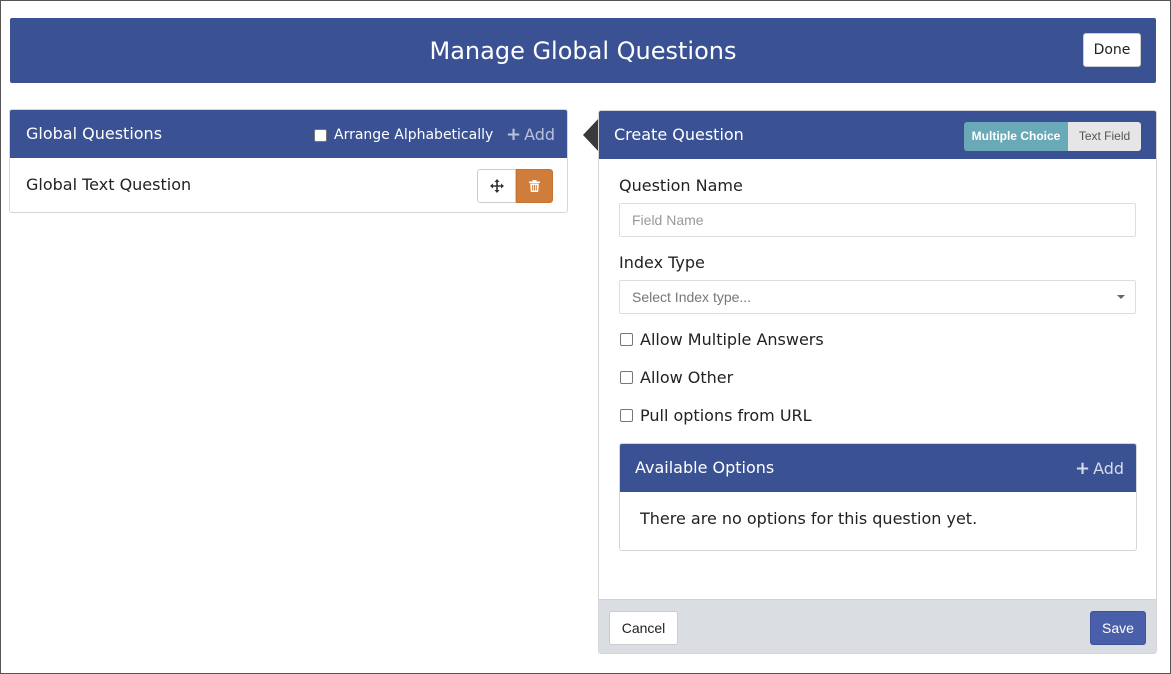  I want to click on pull-options-from-url-option: Pull options from URL, so click(716, 415).